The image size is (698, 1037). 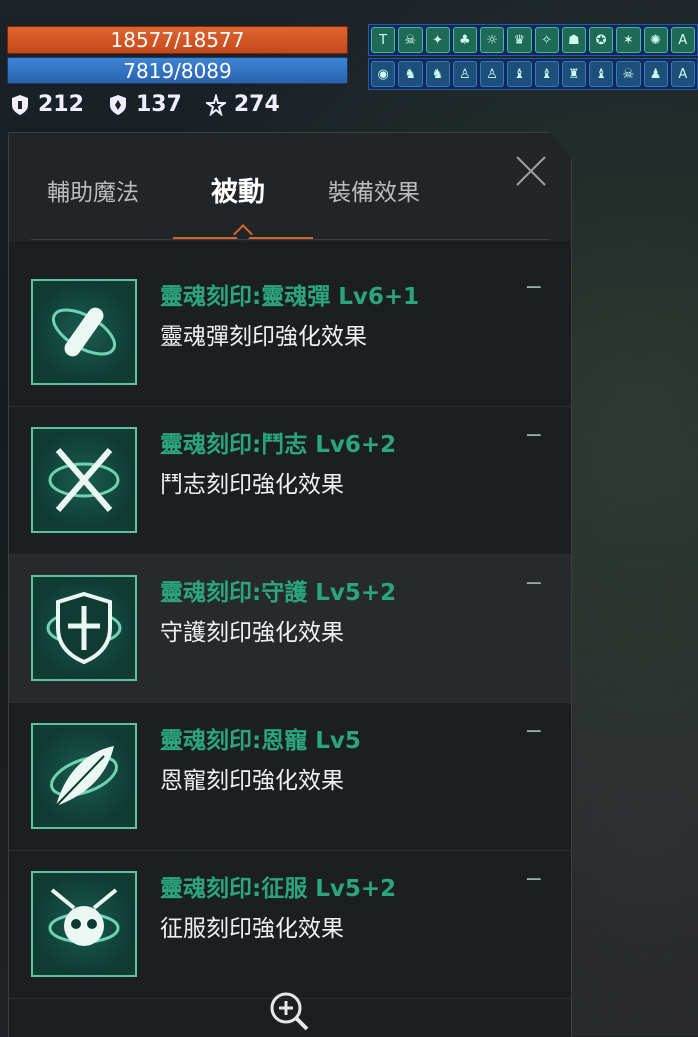 I want to click on magic-defense-stat: 137, so click(x=145, y=104).